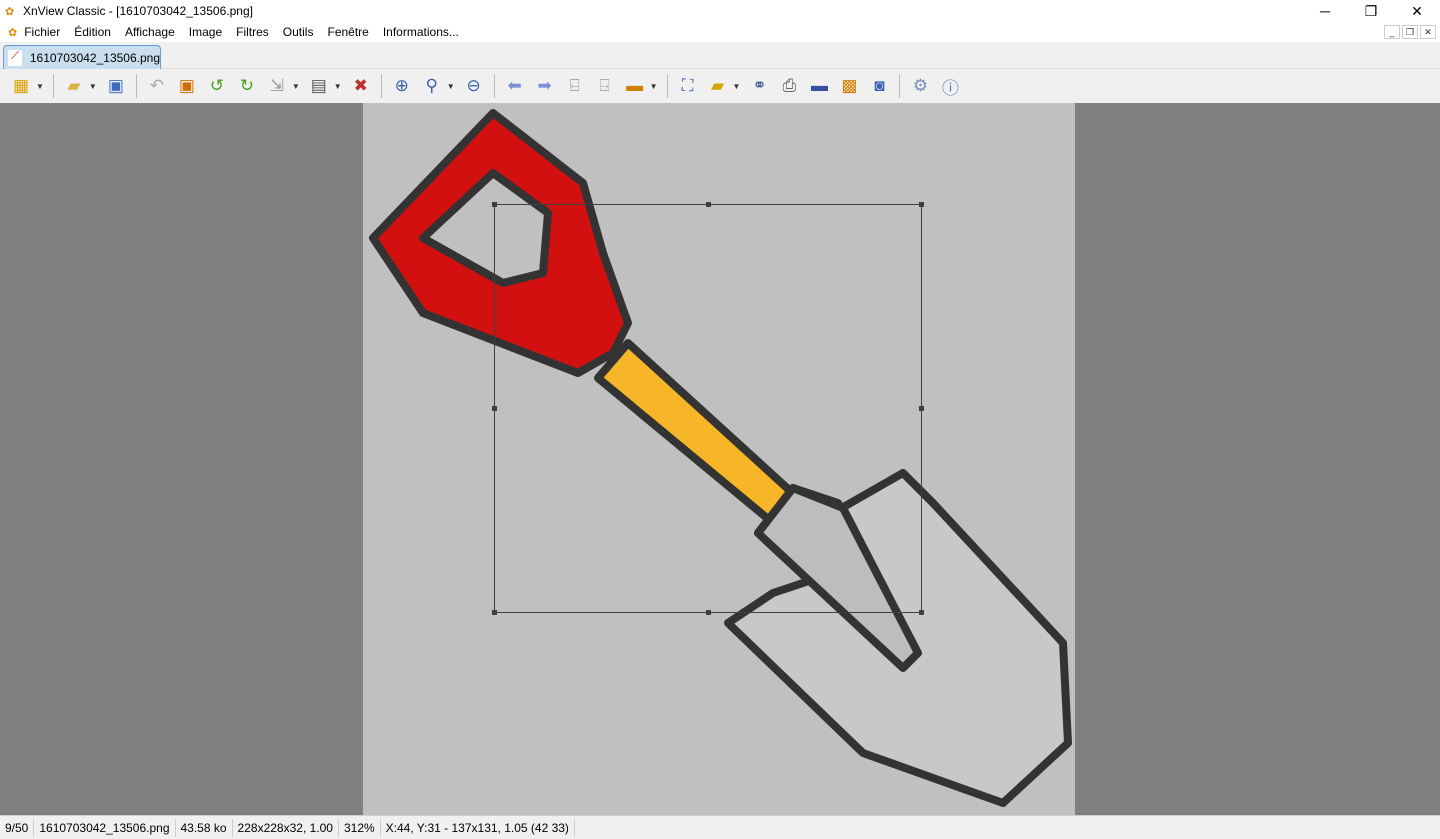  I want to click on previous-icon: ⬅, so click(515, 86).